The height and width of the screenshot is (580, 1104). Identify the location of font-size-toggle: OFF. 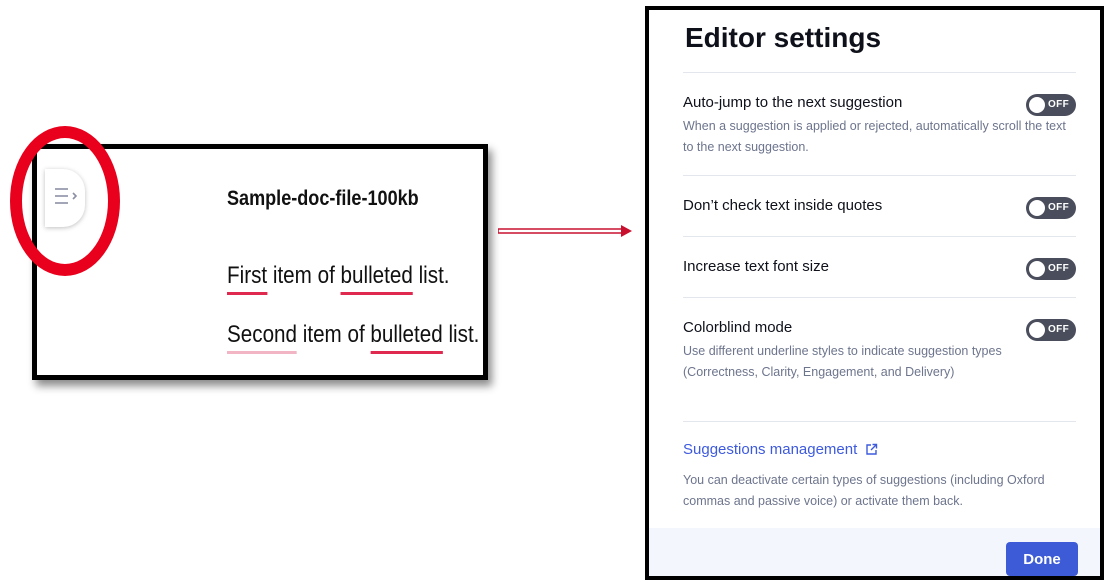
(1051, 269).